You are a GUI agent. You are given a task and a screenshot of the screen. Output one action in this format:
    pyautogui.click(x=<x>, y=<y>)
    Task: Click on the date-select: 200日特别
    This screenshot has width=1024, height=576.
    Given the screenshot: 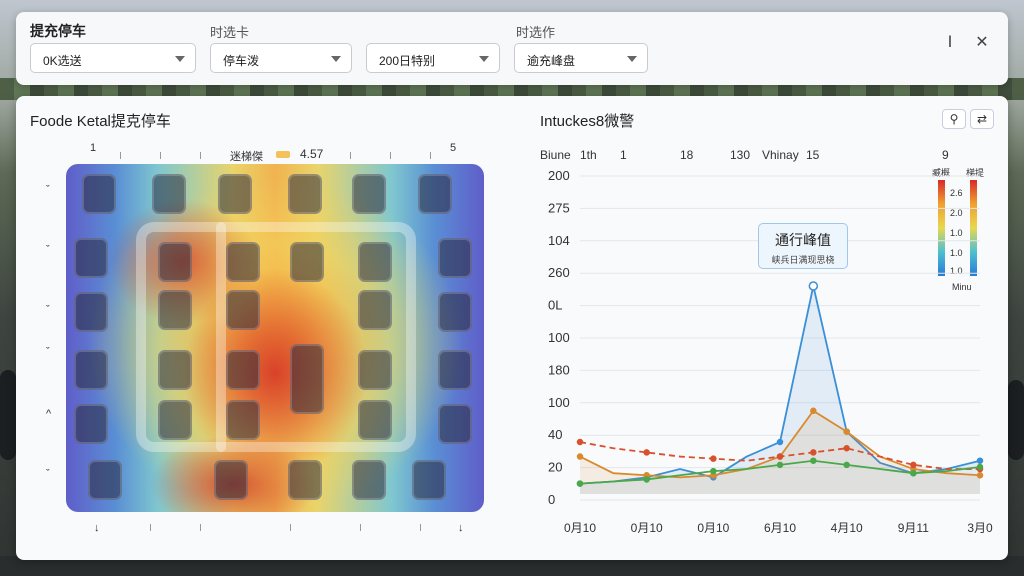 What is the action you would take?
    pyautogui.click(x=433, y=58)
    